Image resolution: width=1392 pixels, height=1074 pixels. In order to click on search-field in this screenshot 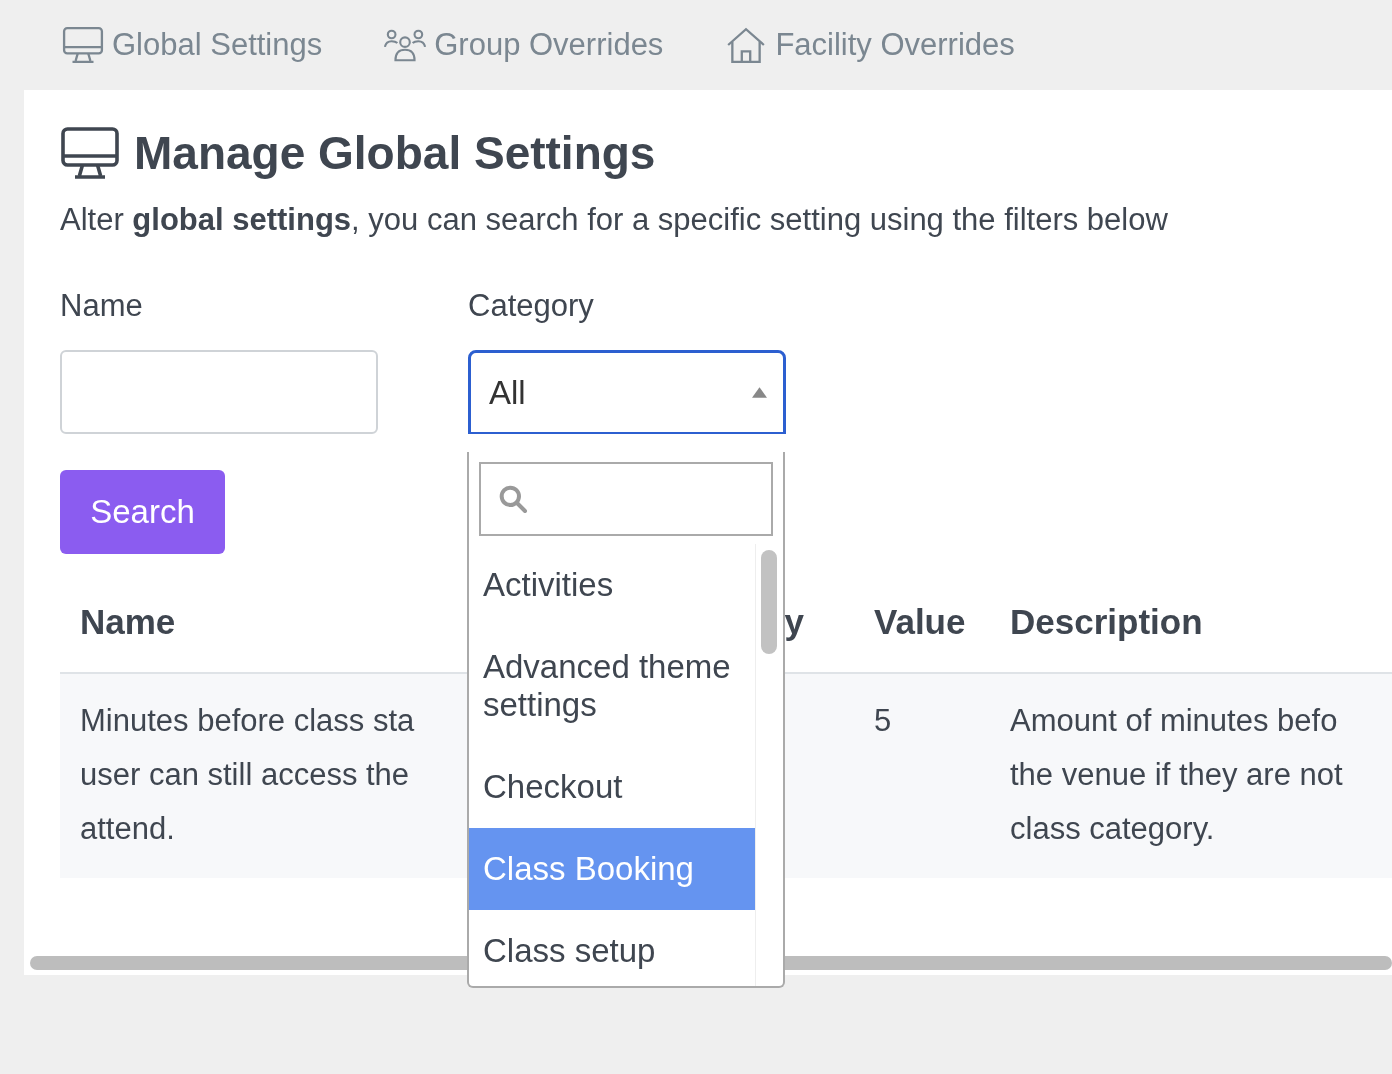, I will do `click(626, 499)`.